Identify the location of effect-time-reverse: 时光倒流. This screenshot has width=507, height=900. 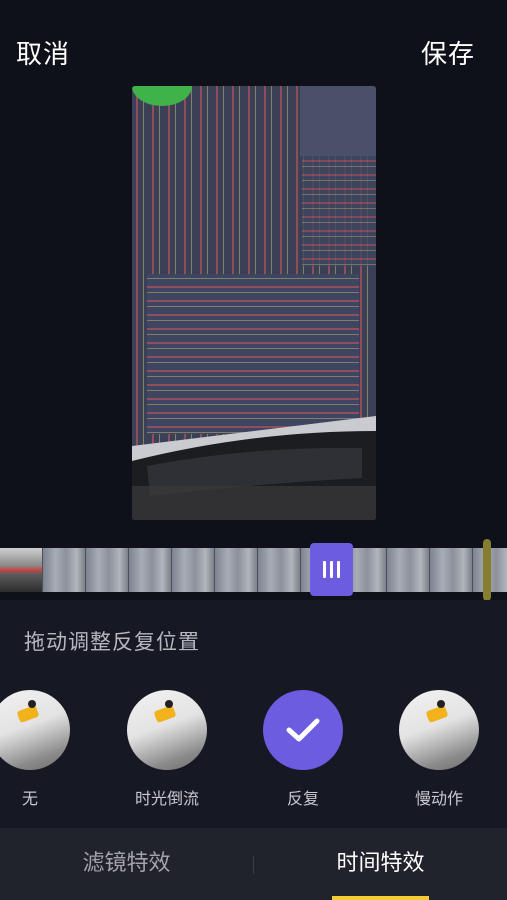
(167, 749).